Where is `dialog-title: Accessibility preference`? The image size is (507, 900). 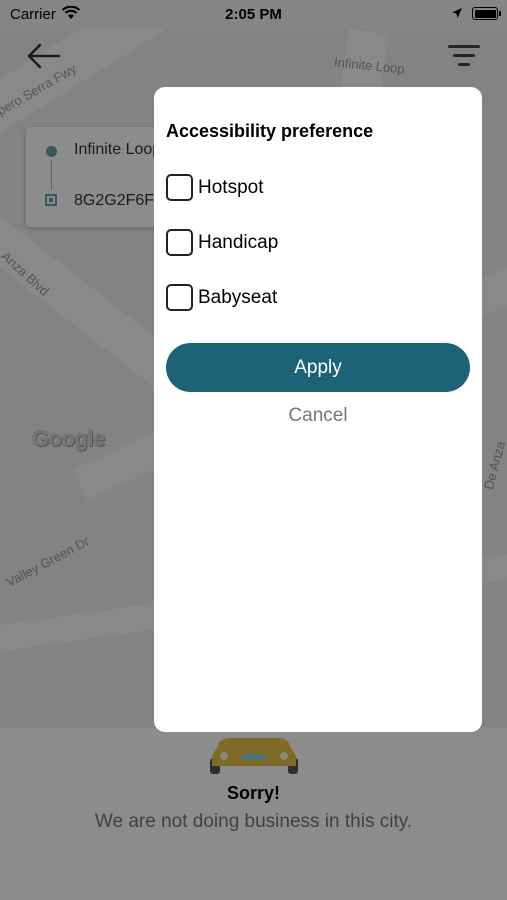
dialog-title: Accessibility preference is located at coordinates (270, 131).